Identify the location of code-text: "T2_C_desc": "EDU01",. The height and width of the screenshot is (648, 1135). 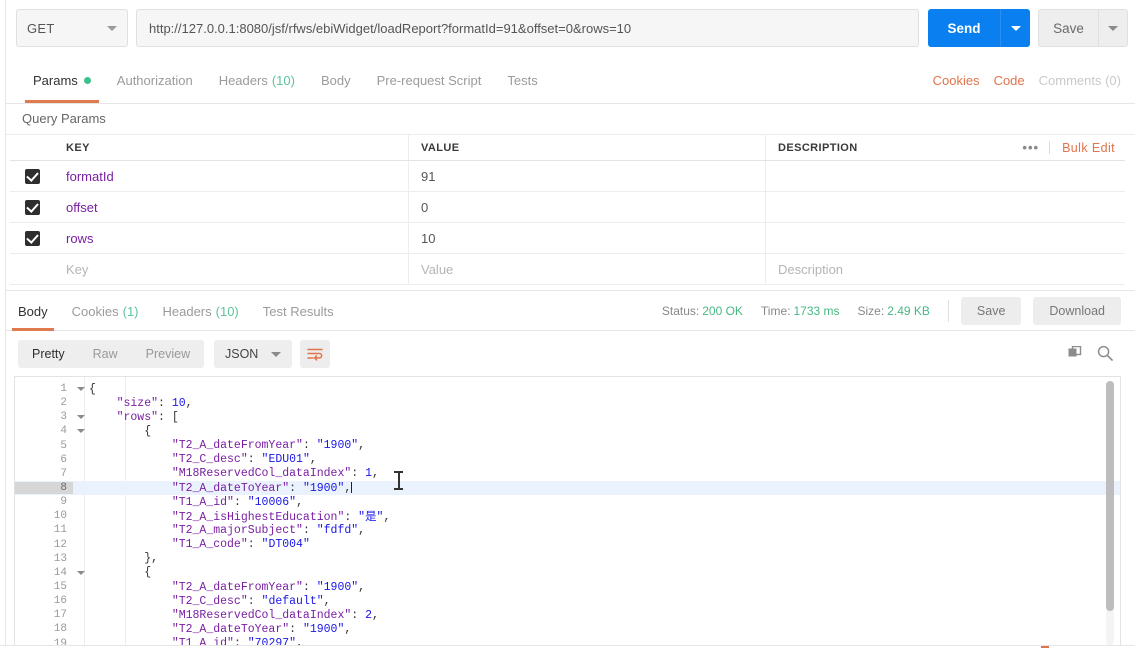
(195, 459).